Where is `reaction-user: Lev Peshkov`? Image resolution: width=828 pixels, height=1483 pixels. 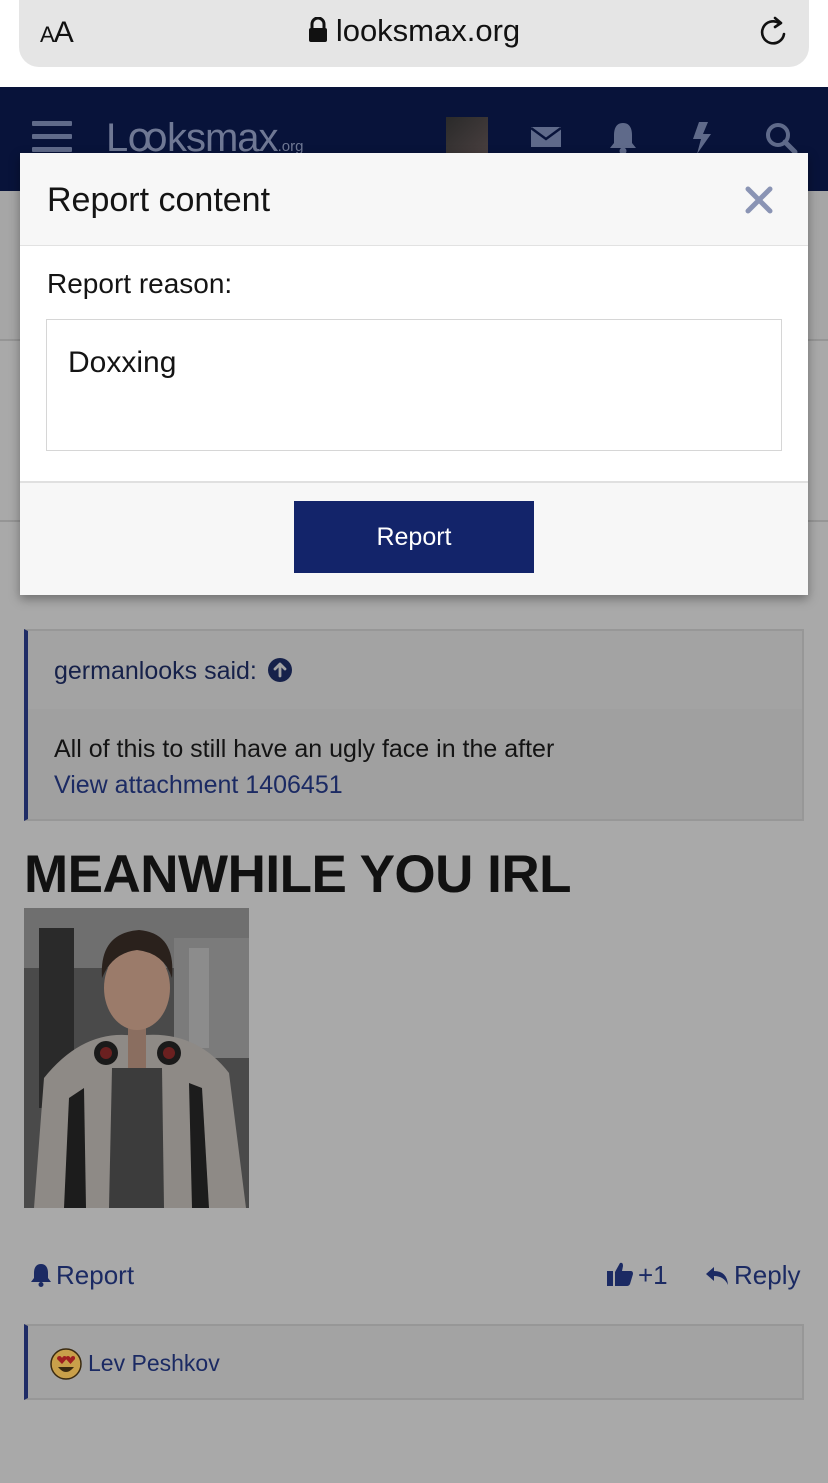 reaction-user: Lev Peshkov is located at coordinates (154, 1363).